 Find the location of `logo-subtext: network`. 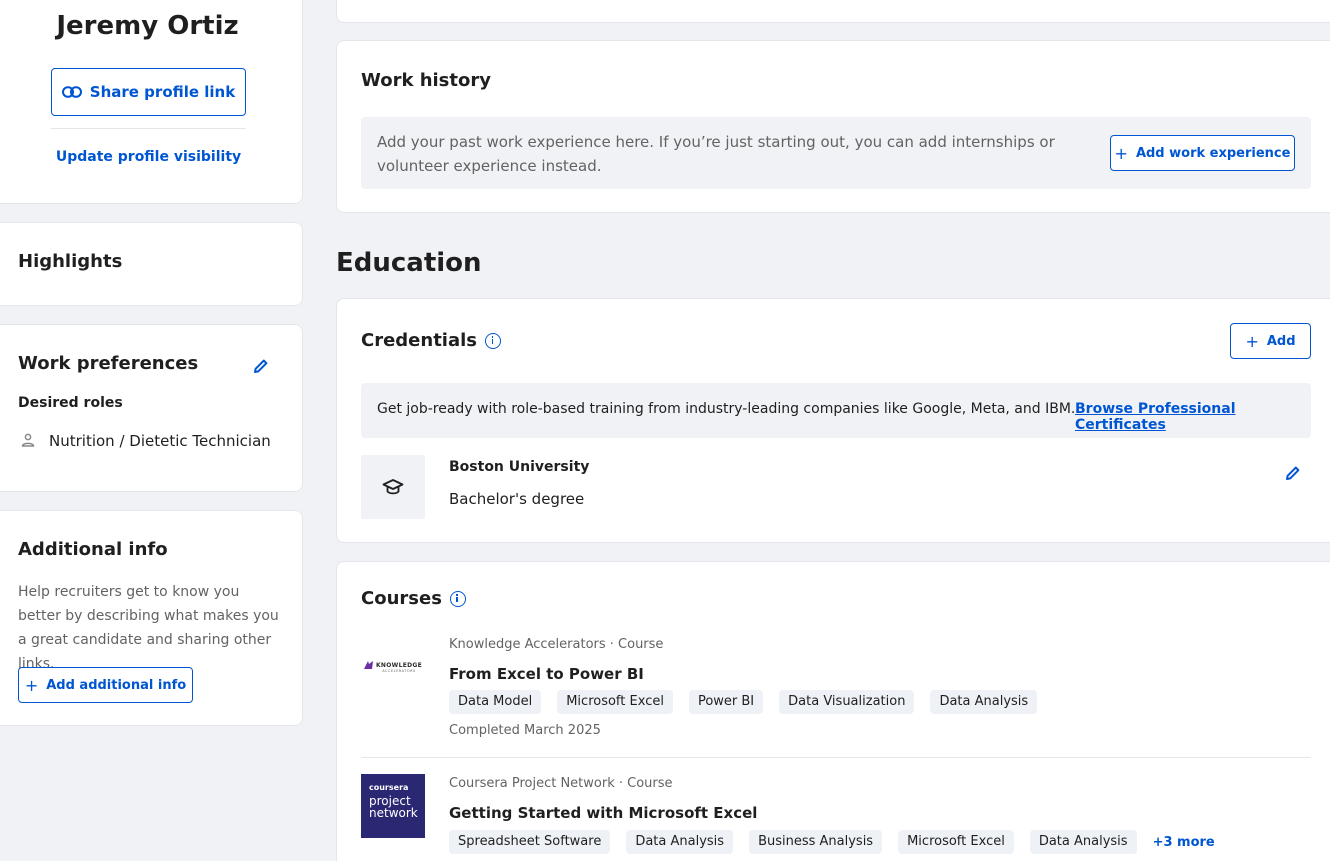

logo-subtext: network is located at coordinates (393, 813).